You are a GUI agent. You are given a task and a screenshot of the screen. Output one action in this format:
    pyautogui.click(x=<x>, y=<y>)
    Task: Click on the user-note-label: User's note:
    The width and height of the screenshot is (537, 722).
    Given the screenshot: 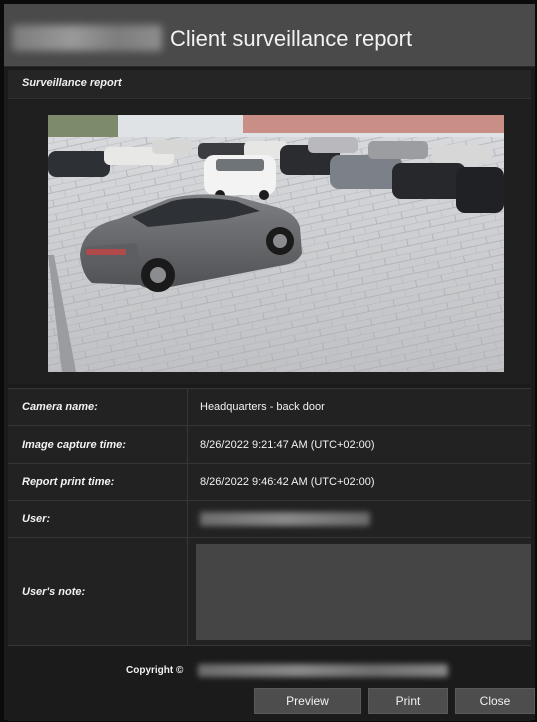 What is the action you would take?
    pyautogui.click(x=98, y=592)
    